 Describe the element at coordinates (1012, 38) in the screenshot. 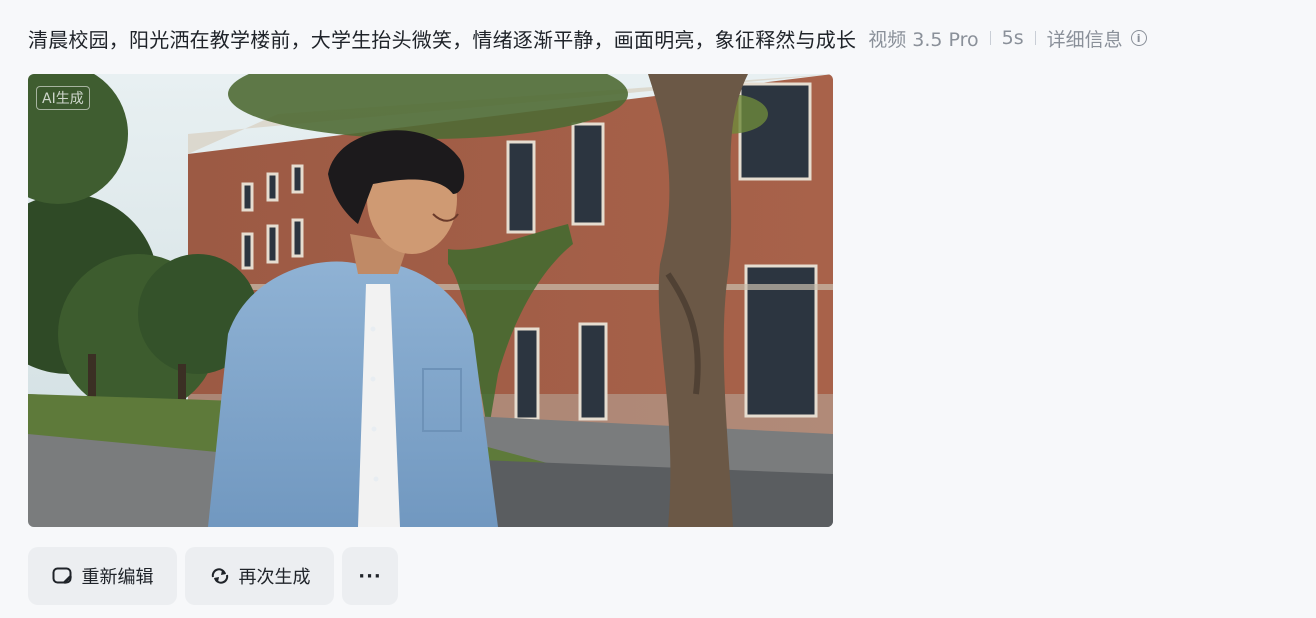

I see `duration-label: 5s` at that location.